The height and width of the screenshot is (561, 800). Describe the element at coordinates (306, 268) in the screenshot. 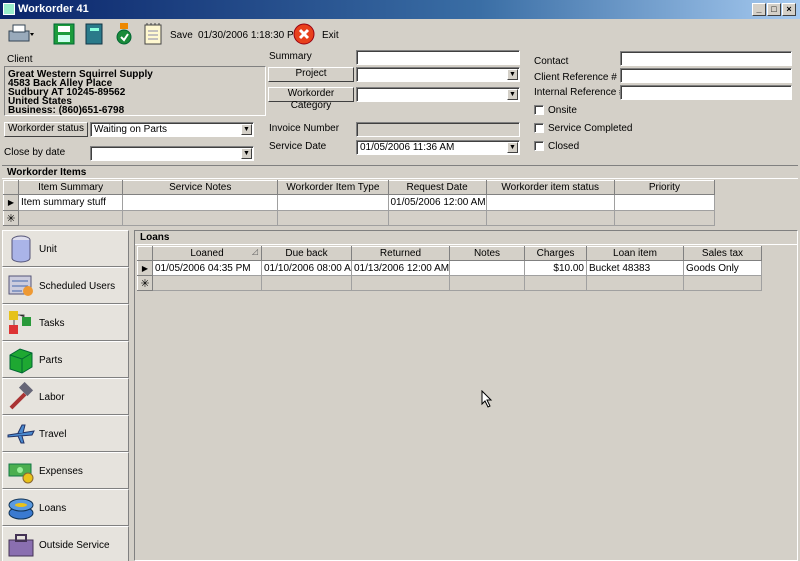

I see `table-cell: 01/10/2006 08:00 AM` at that location.